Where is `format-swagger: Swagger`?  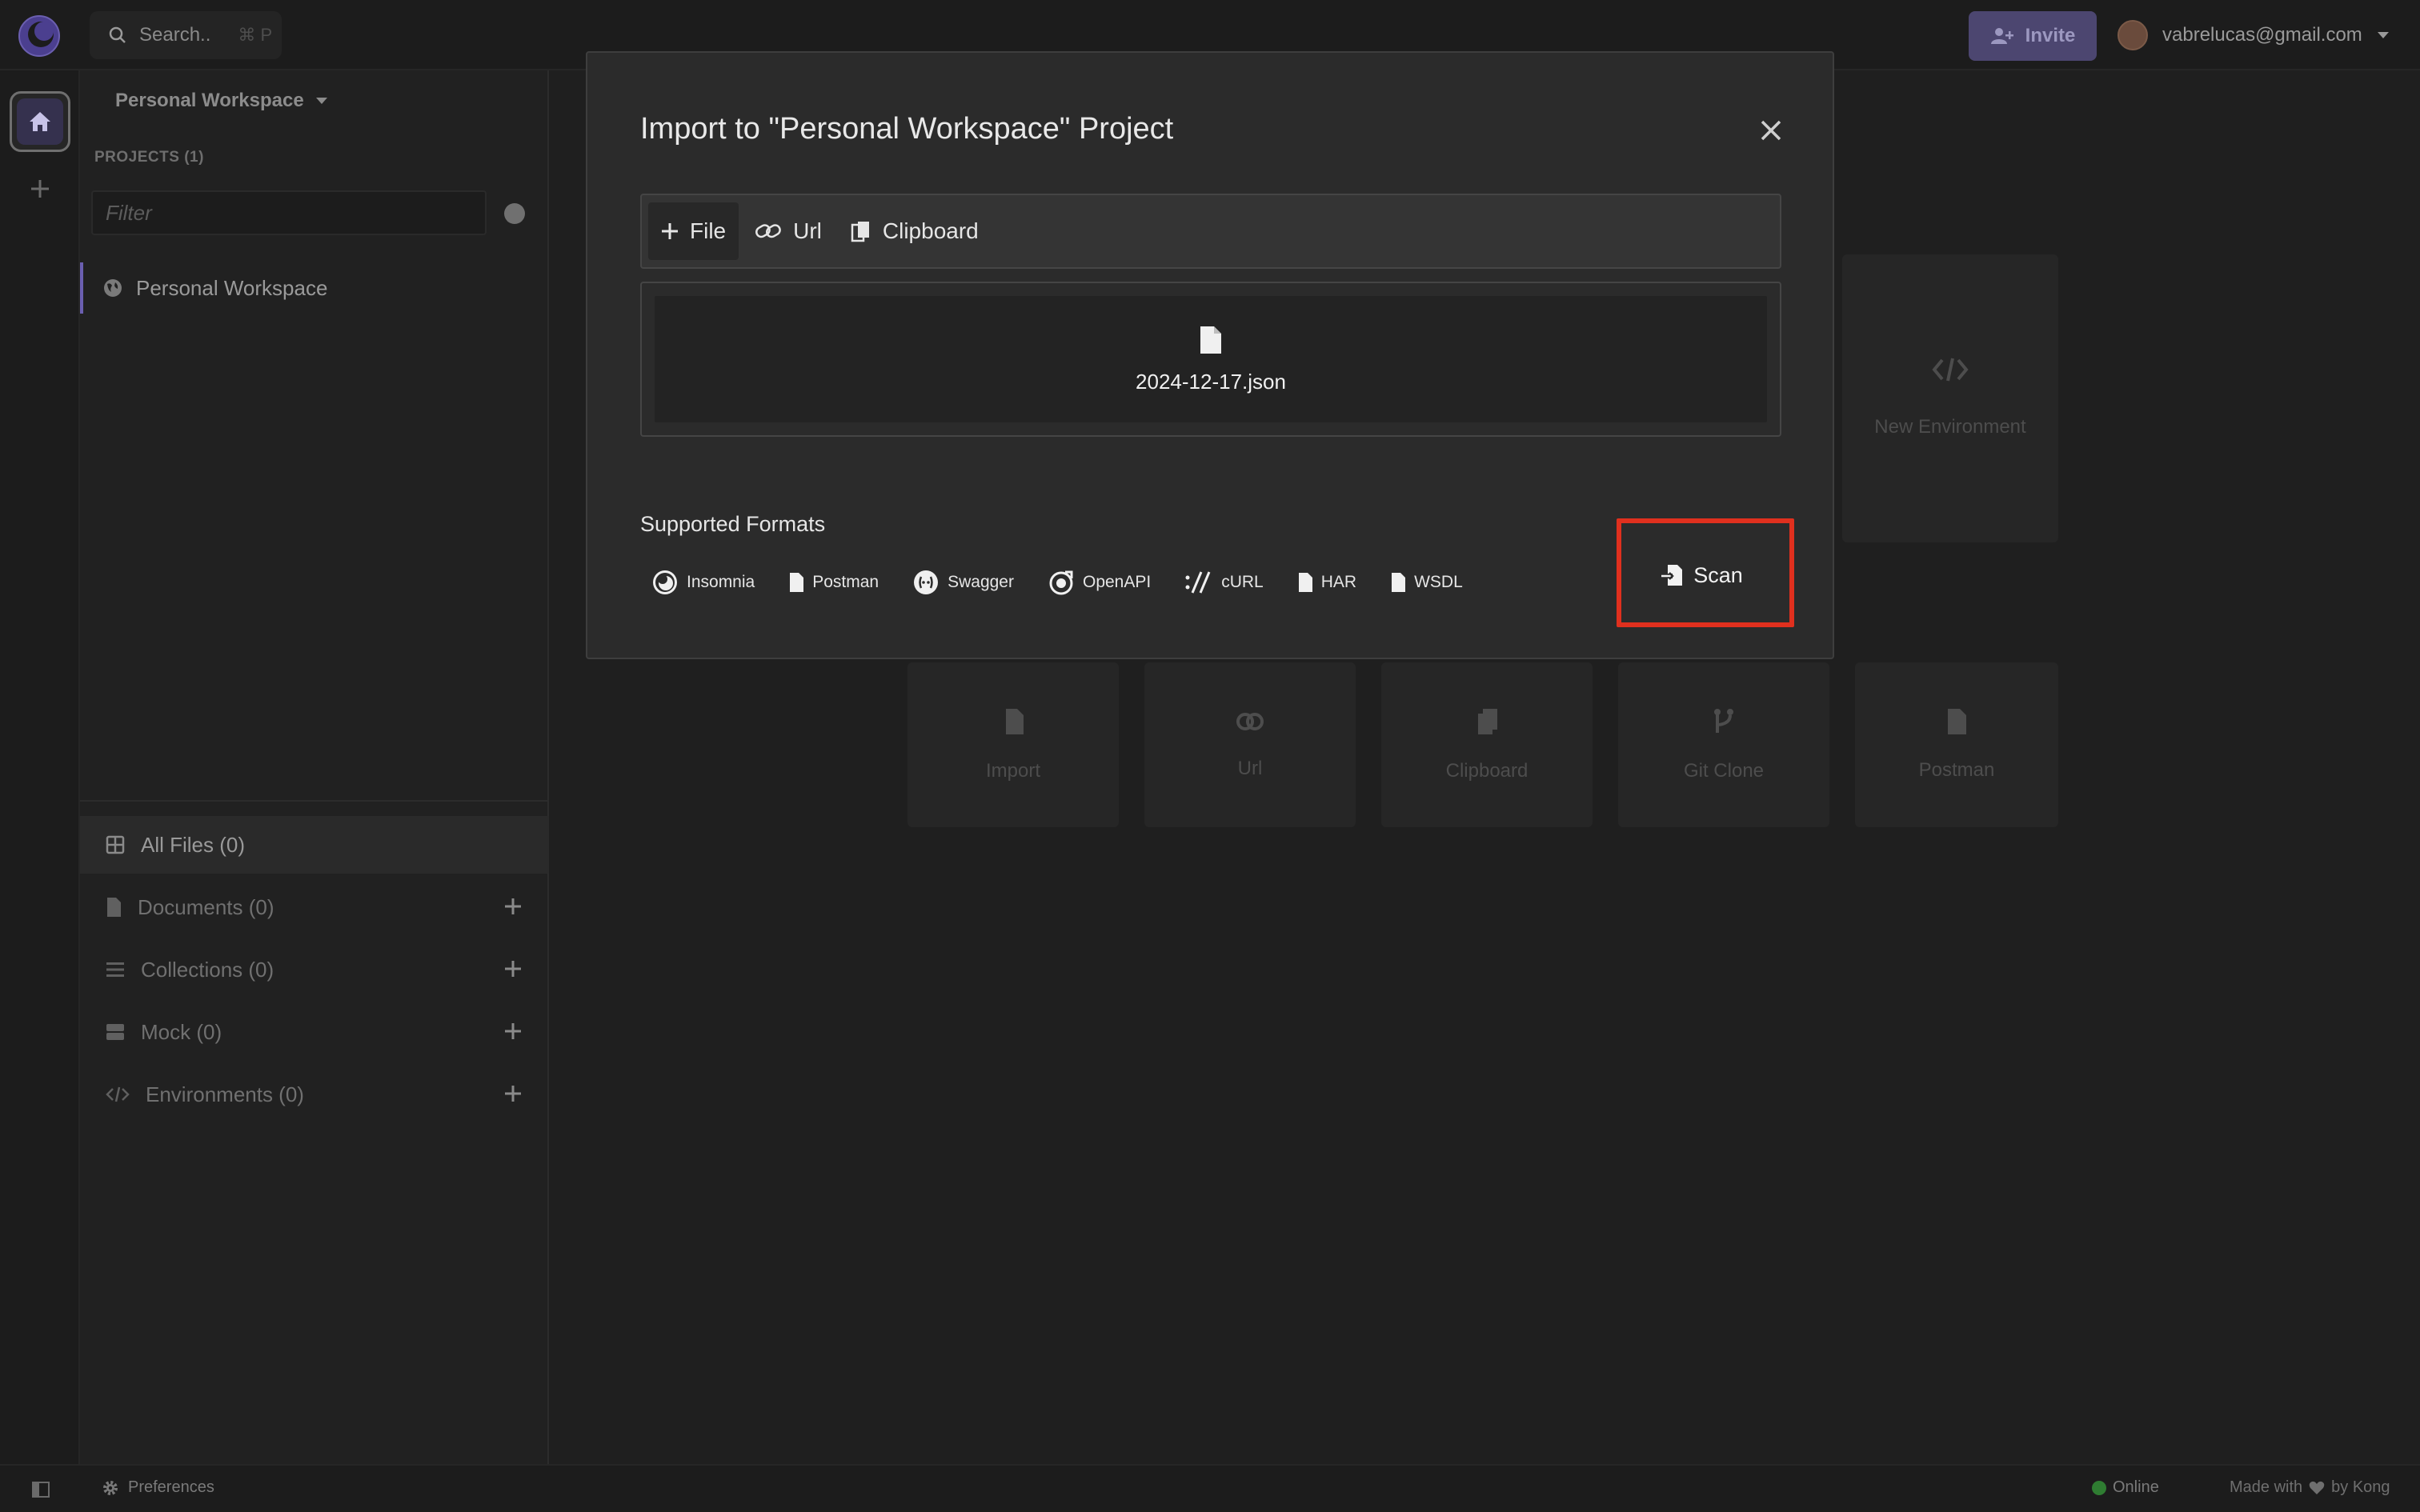 format-swagger: Swagger is located at coordinates (963, 582).